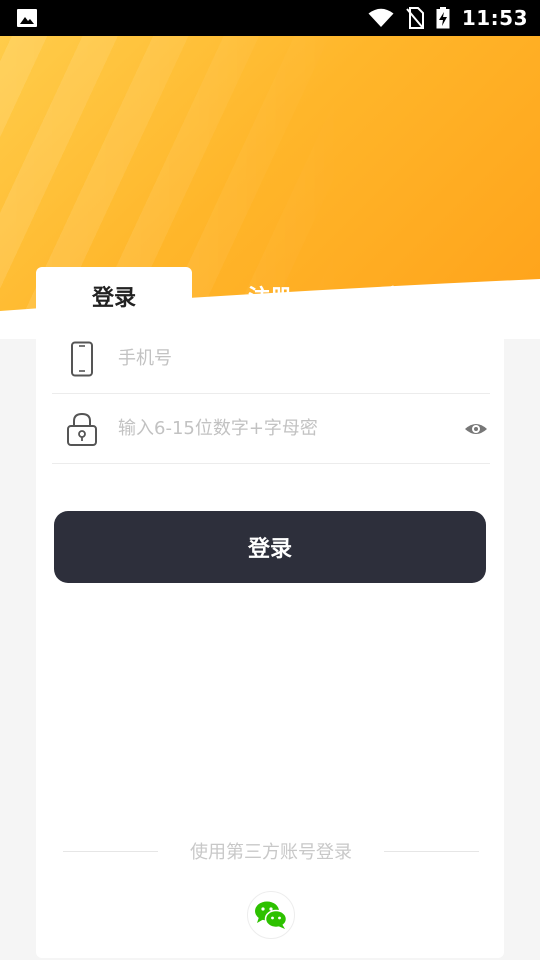  I want to click on phone-row, so click(271, 359).